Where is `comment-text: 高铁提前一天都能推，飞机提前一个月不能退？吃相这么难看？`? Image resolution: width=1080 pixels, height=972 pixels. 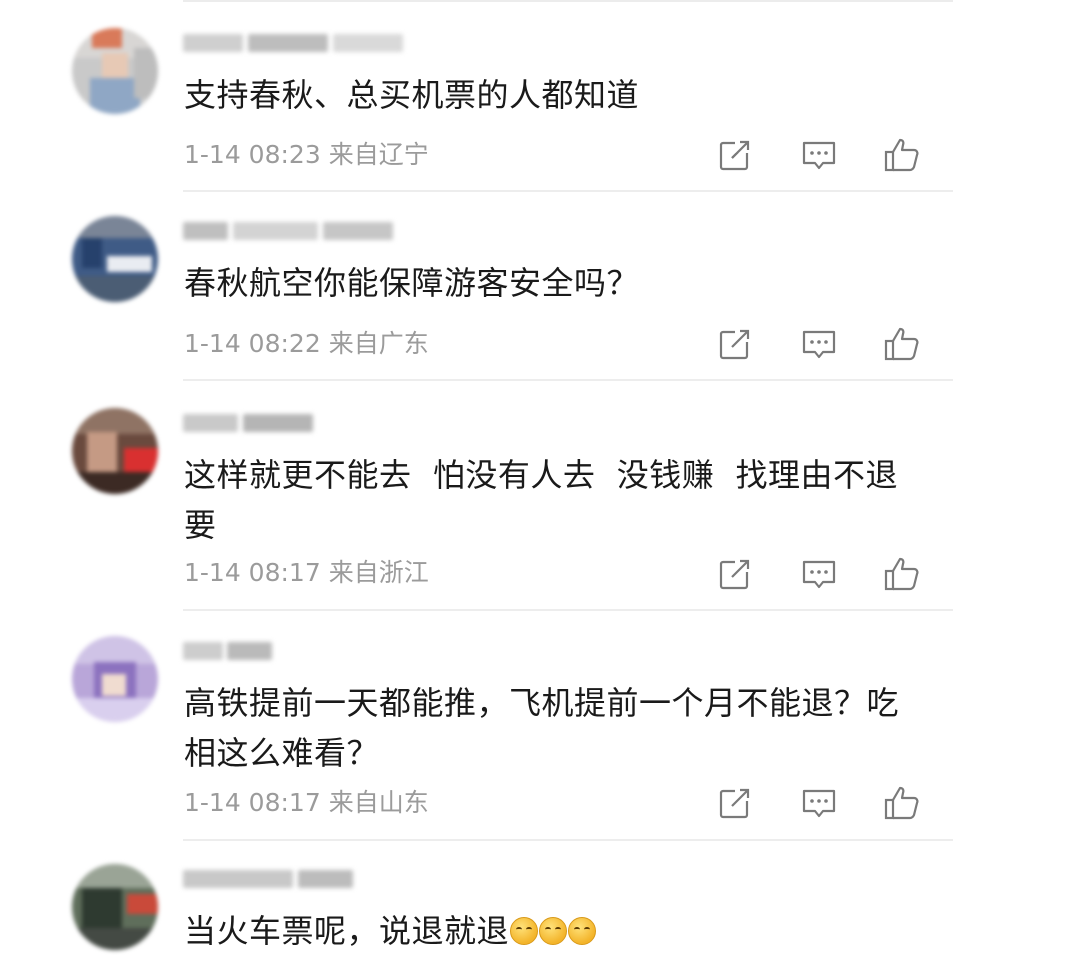
comment-text: 高铁提前一天都能推，飞机提前一个月不能退？吃相这么难看？ is located at coordinates (542, 728).